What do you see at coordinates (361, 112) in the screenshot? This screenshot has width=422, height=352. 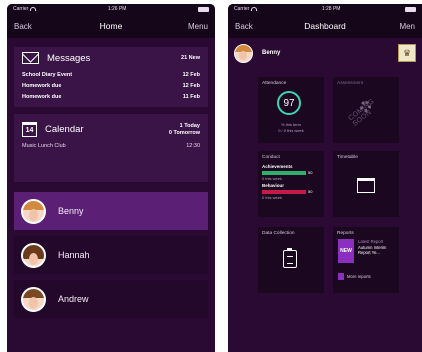 I see `coming-soon-label: COMING SOON` at bounding box center [361, 112].